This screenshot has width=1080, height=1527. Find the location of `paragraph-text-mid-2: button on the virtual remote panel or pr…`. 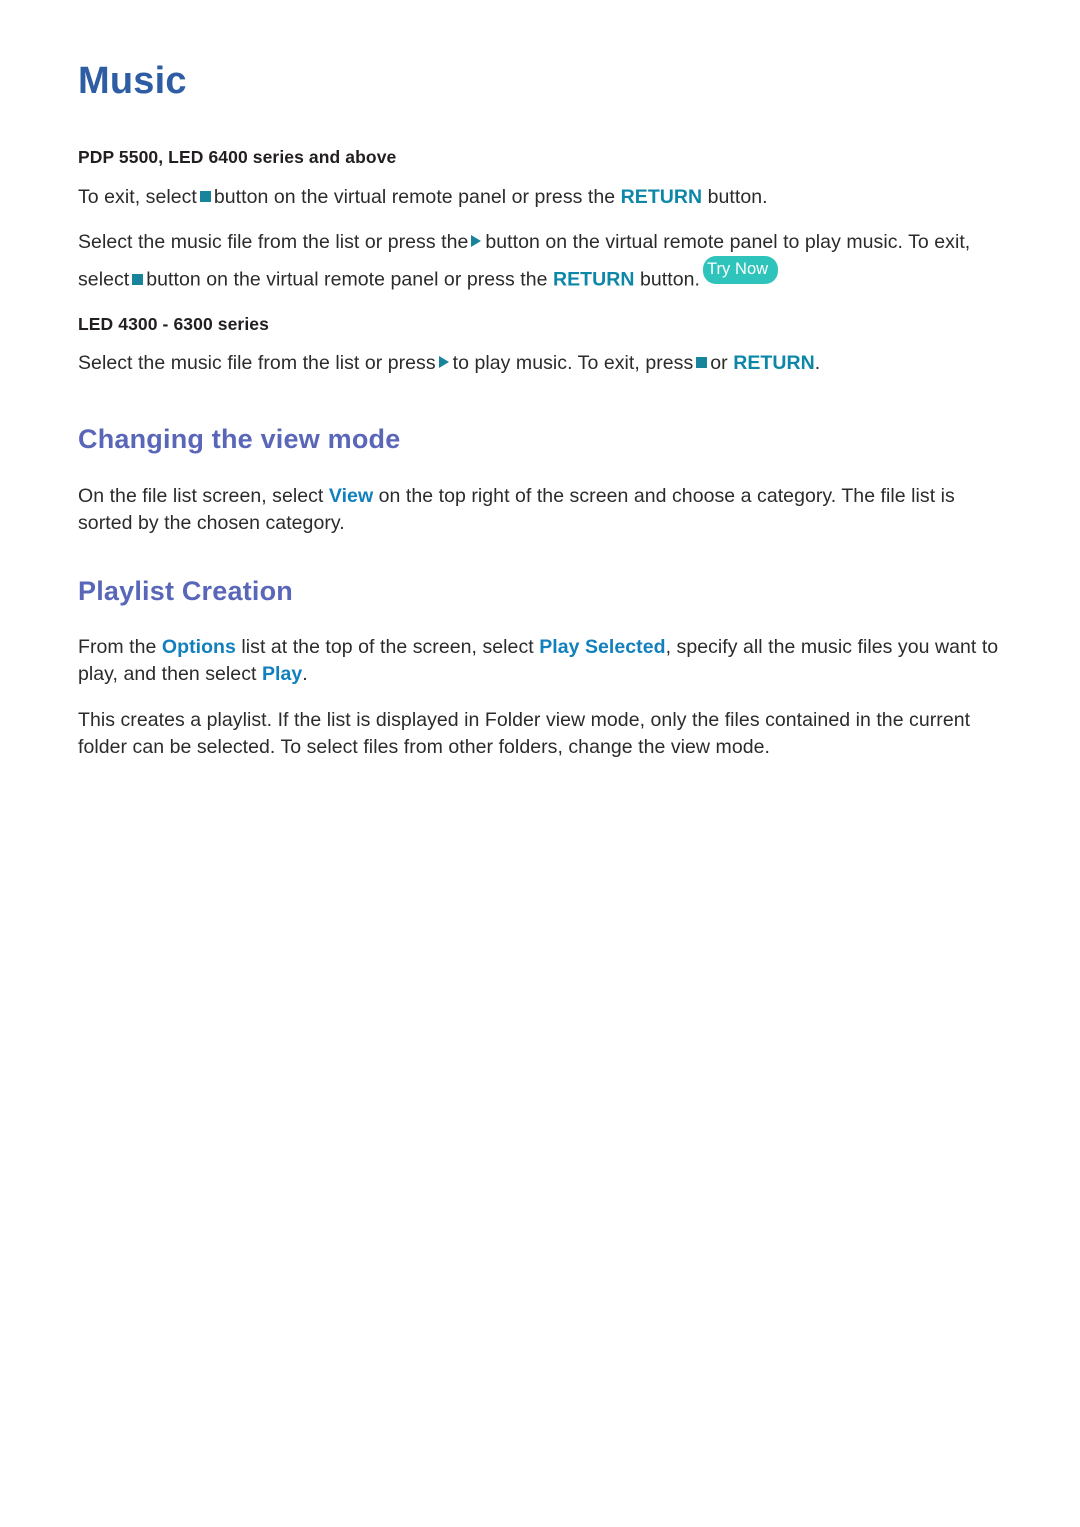

paragraph-text-mid-2: button on the virtual remote panel or pr… is located at coordinates (347, 279).